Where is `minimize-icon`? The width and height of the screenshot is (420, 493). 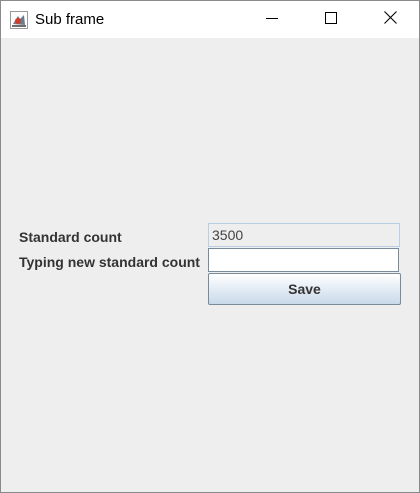
minimize-icon is located at coordinates (272, 20).